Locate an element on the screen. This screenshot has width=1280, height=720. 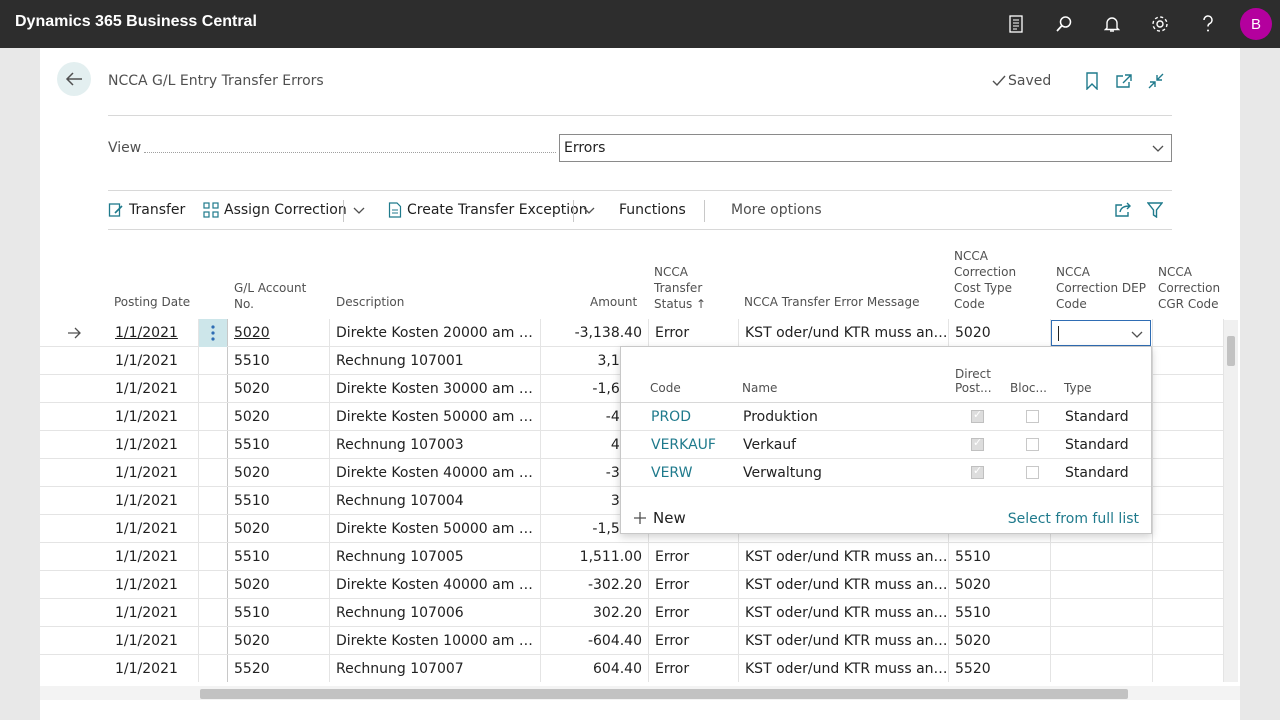
search-icon is located at coordinates (1064, 24).